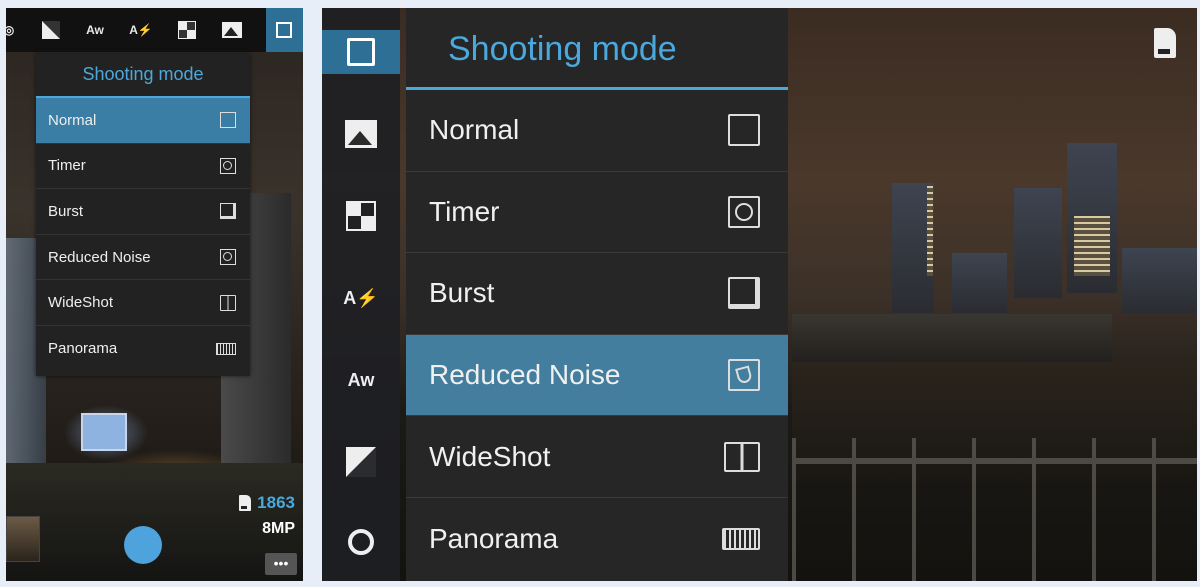  Describe the element at coordinates (276, 502) in the screenshot. I see `remaining-shots: 1863` at that location.